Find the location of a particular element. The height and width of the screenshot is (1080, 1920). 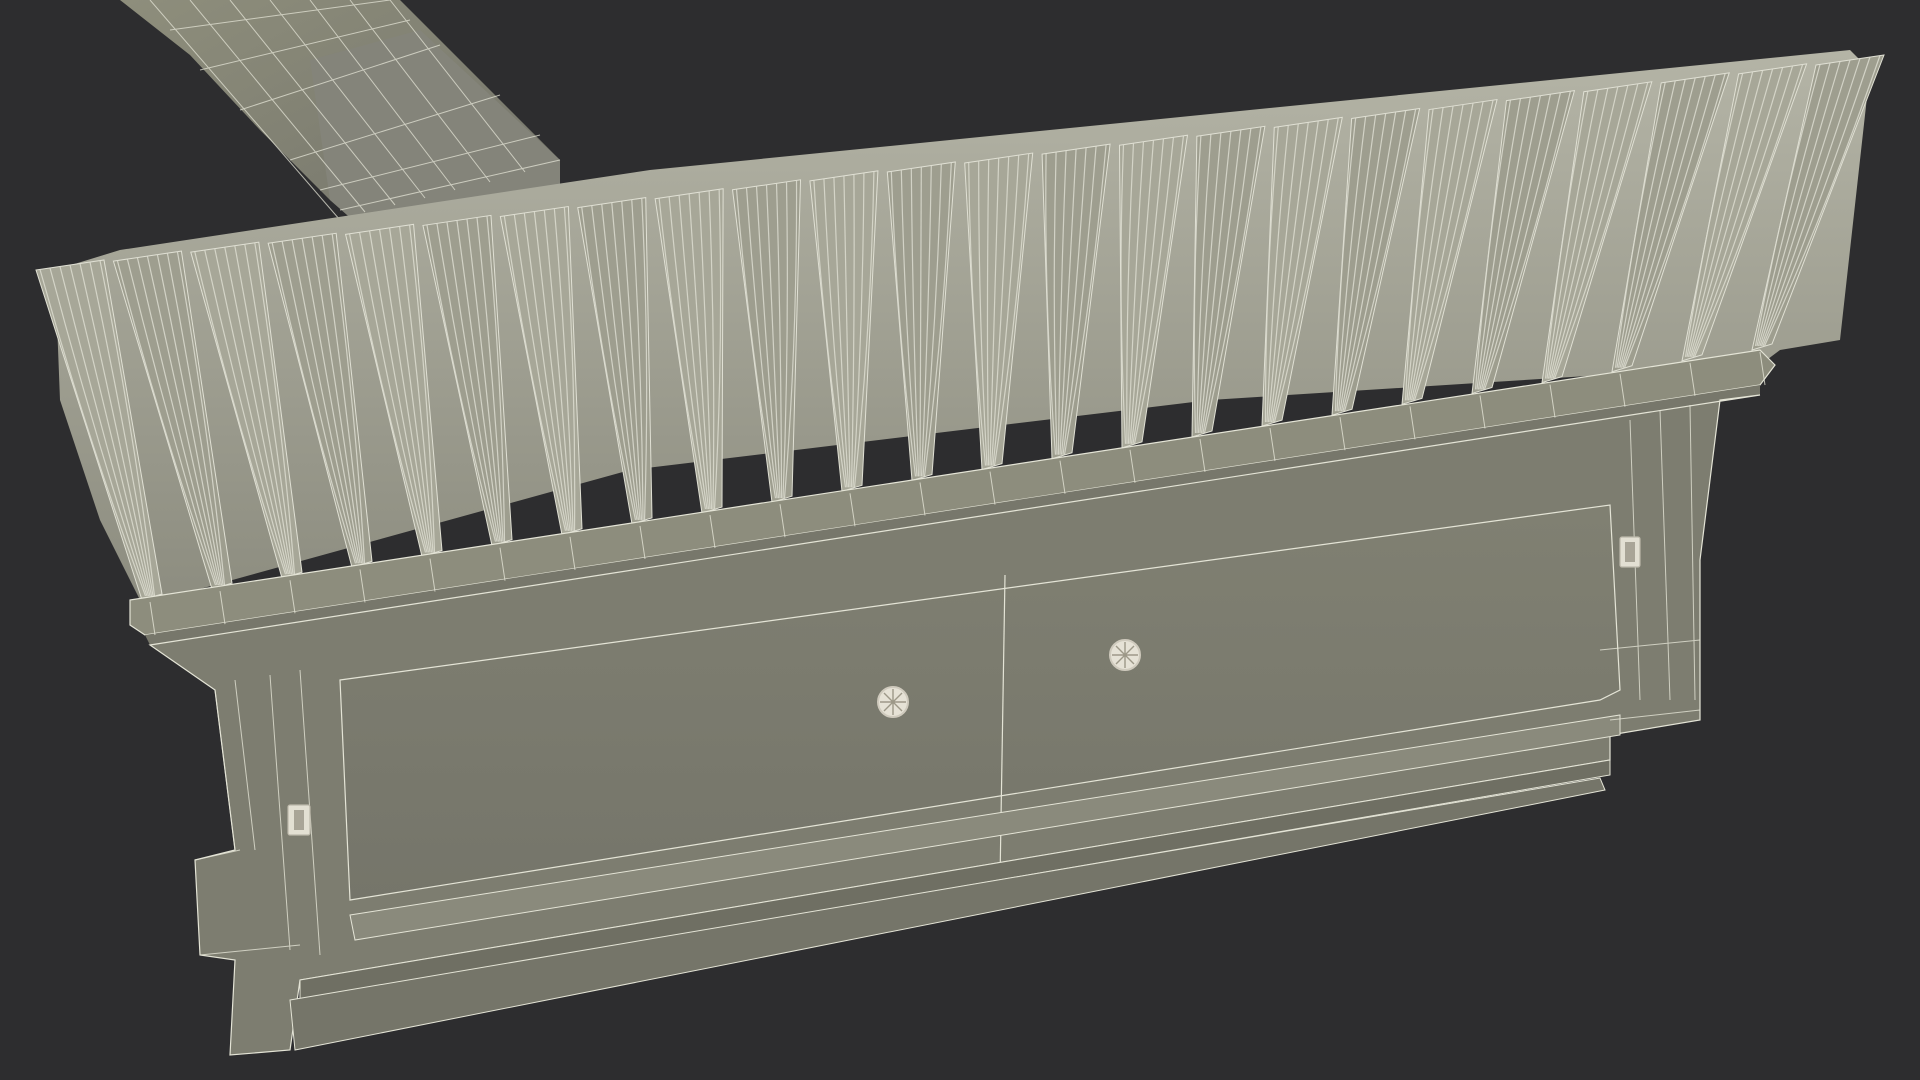

clip-right is located at coordinates (1630, 552).